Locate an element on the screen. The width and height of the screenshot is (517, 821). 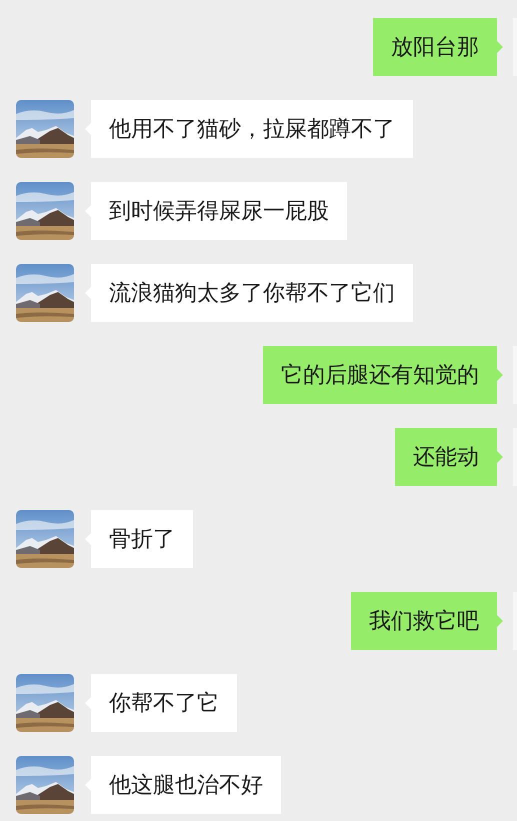
message-bubble: 流浪猫狗太多了你帮不了它们 is located at coordinates (249, 293).